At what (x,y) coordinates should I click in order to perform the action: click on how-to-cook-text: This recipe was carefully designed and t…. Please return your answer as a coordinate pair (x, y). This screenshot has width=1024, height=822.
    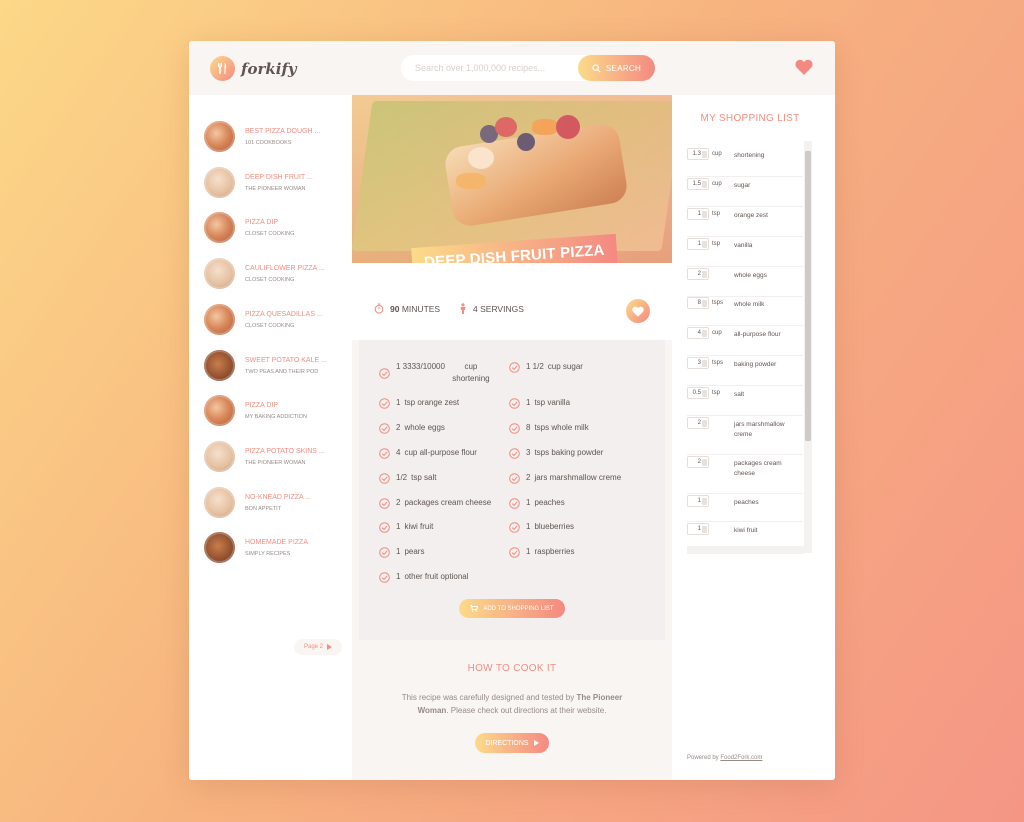
    Looking at the image, I should click on (512, 704).